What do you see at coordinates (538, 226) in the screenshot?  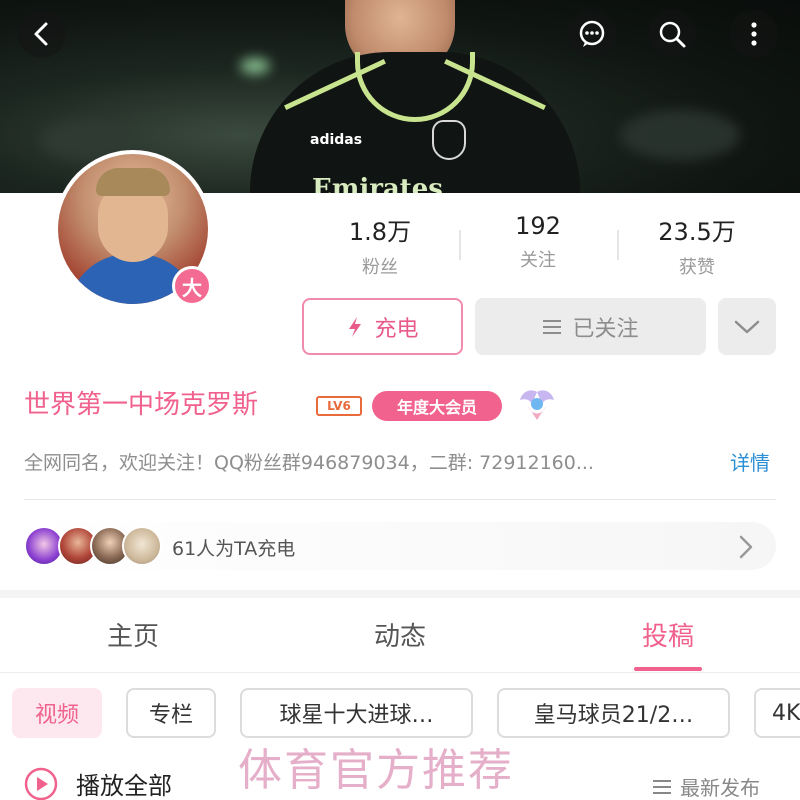 I see `stat-value: 192` at bounding box center [538, 226].